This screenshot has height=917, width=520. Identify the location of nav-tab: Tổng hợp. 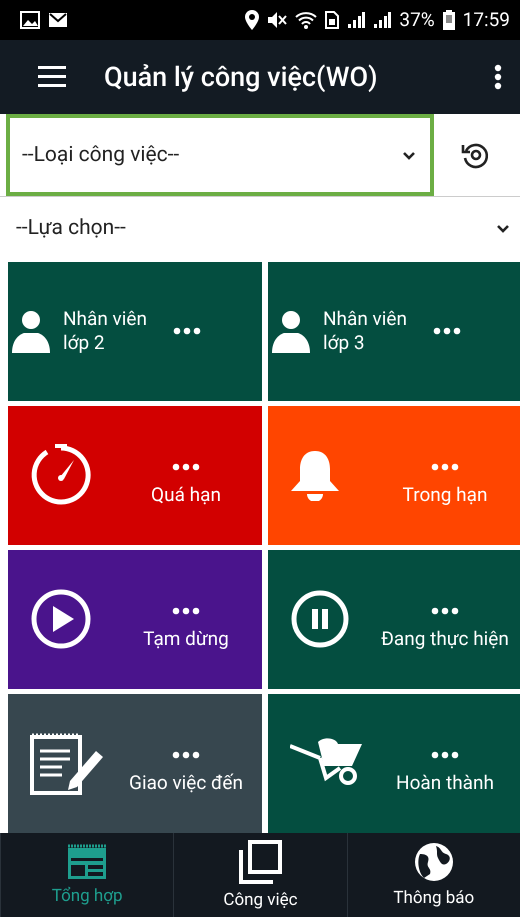
(87, 874).